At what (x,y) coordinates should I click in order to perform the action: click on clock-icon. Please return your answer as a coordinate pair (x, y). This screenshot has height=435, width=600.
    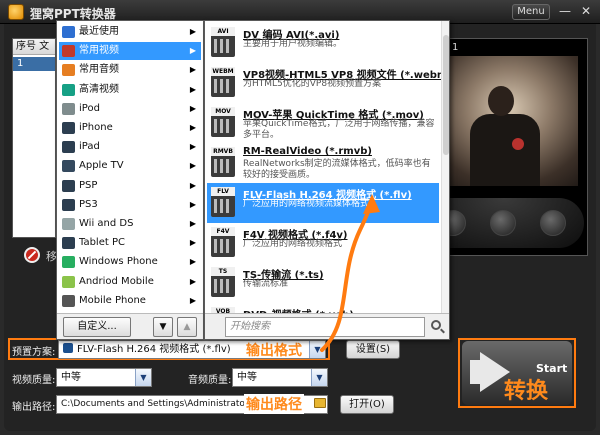
    Looking at the image, I should click on (68, 32).